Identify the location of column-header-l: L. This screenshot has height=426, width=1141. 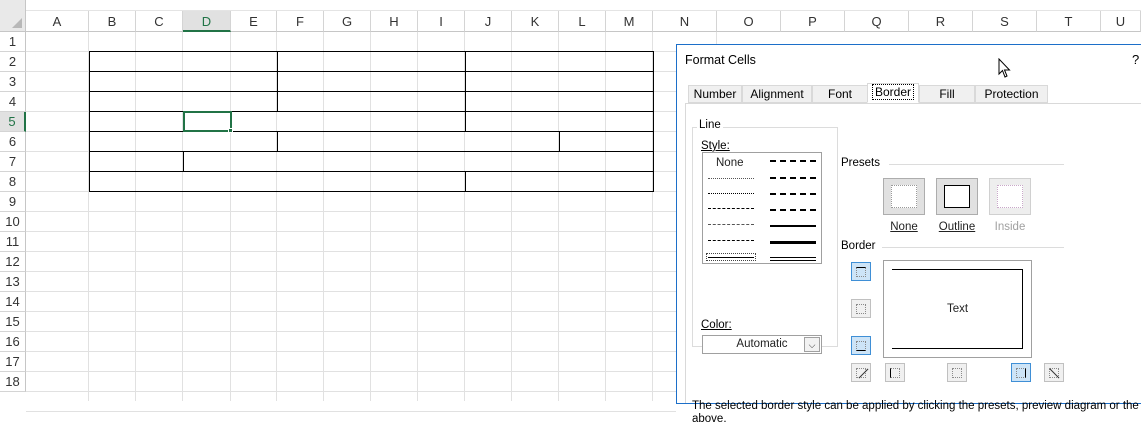
(582, 21).